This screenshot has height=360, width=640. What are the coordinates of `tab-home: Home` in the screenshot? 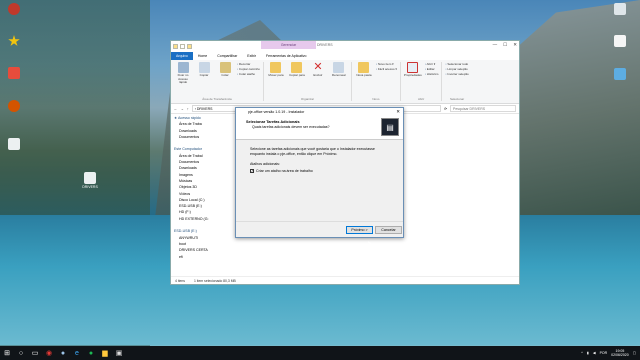 It's located at (202, 56).